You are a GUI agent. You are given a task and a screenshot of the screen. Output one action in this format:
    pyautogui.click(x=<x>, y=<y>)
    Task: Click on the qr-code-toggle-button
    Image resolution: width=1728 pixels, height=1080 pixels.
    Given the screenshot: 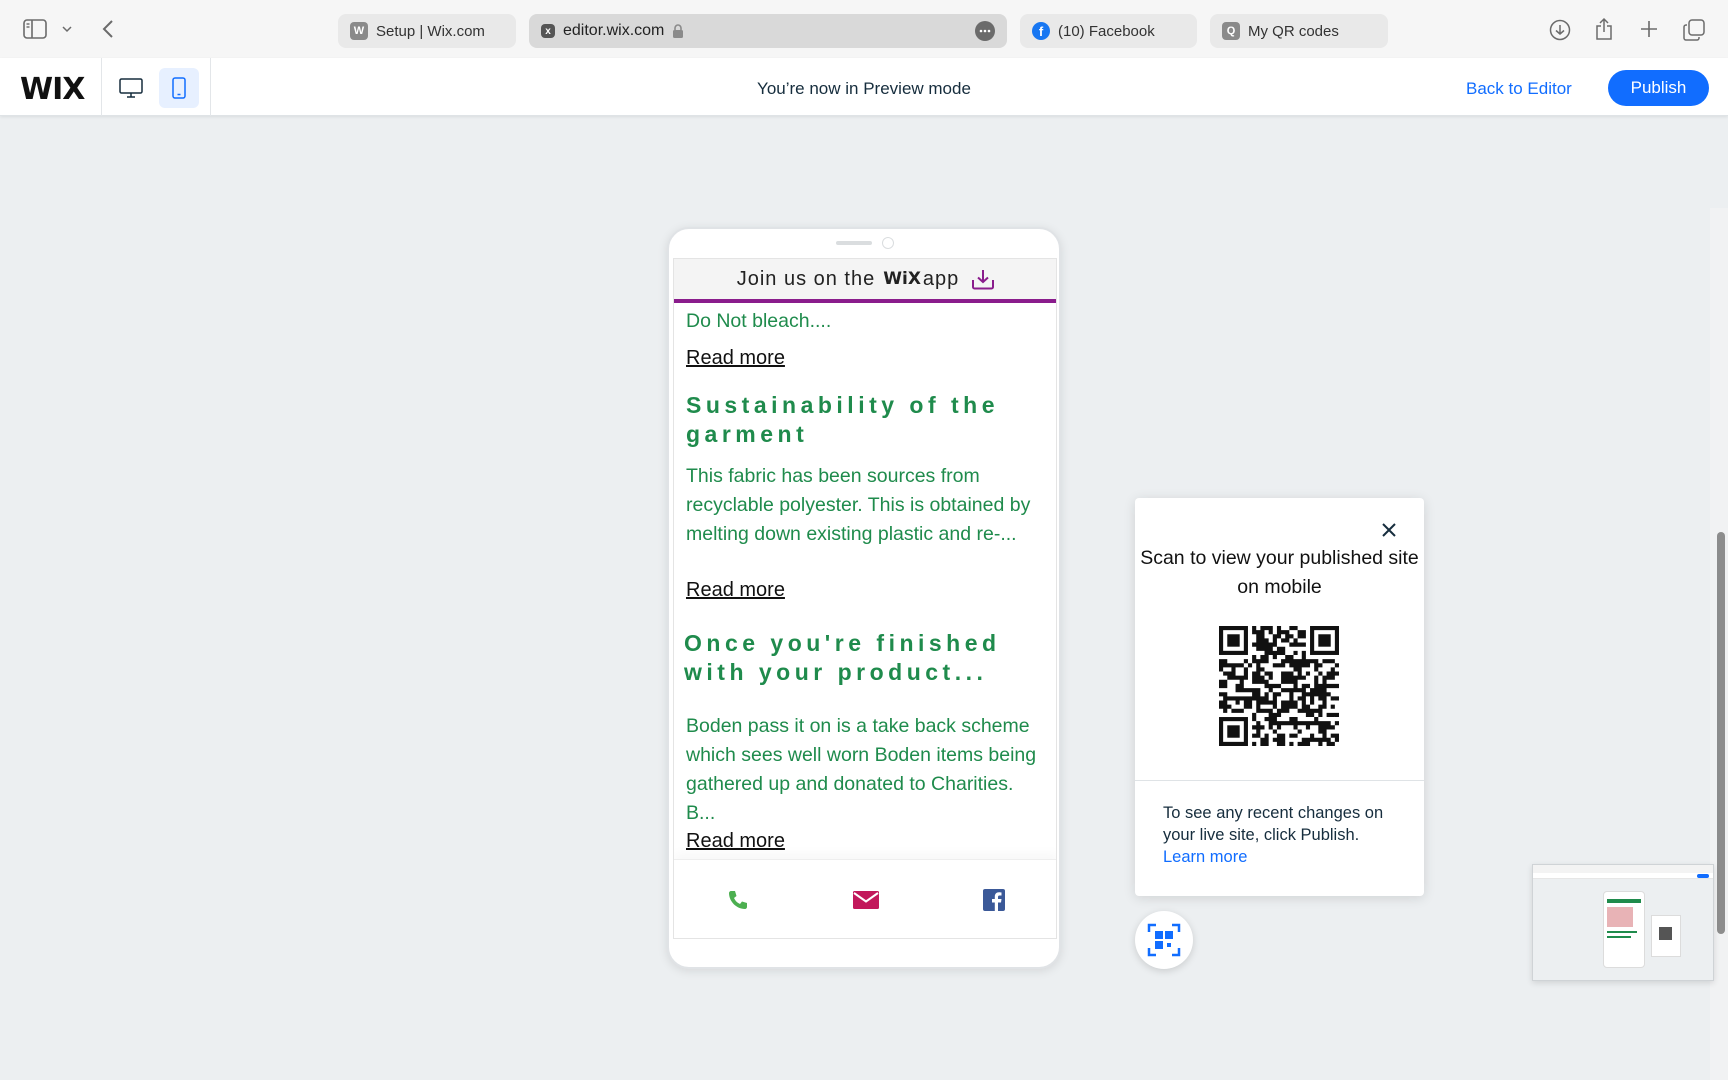 What is the action you would take?
    pyautogui.click(x=1164, y=940)
    